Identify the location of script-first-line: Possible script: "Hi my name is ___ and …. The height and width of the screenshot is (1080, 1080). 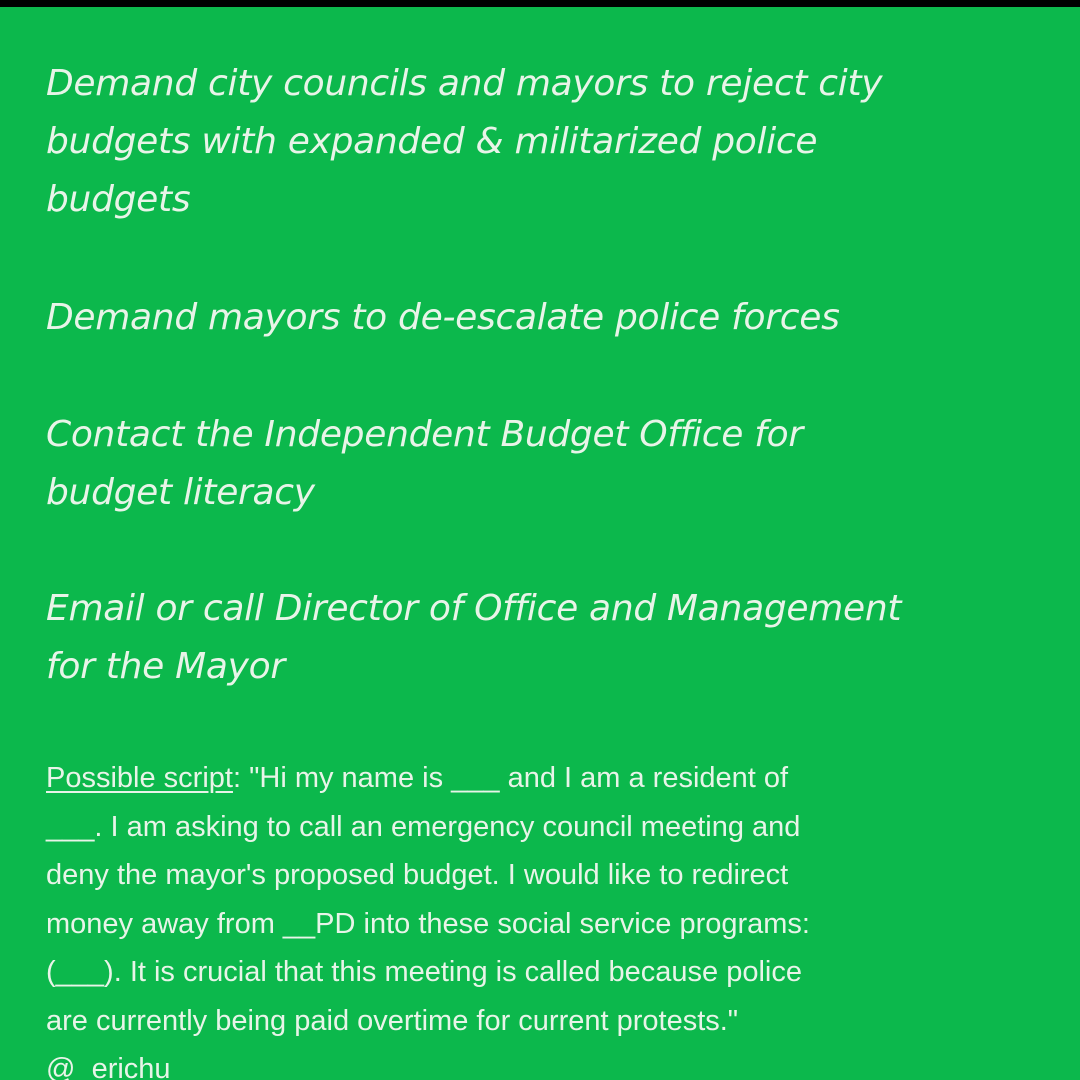
(428, 778).